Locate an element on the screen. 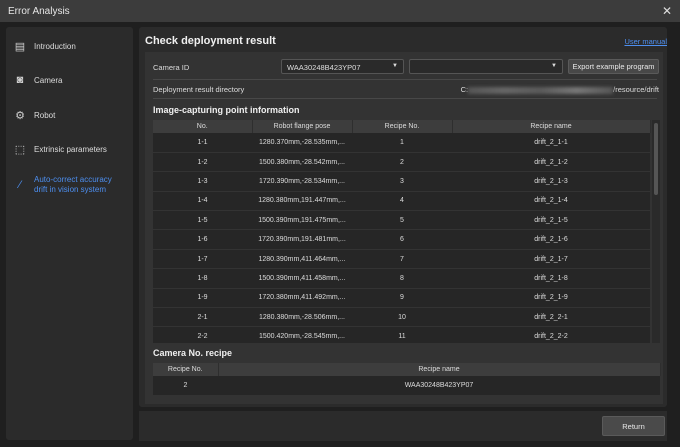  sidebar-item-label: drift in vision system is located at coordinates (70, 189).